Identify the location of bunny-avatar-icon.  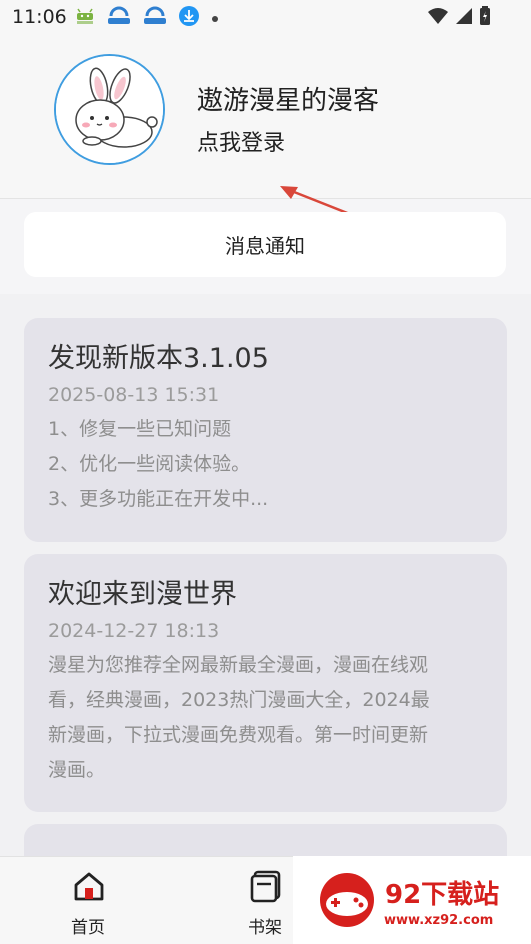
(109, 109).